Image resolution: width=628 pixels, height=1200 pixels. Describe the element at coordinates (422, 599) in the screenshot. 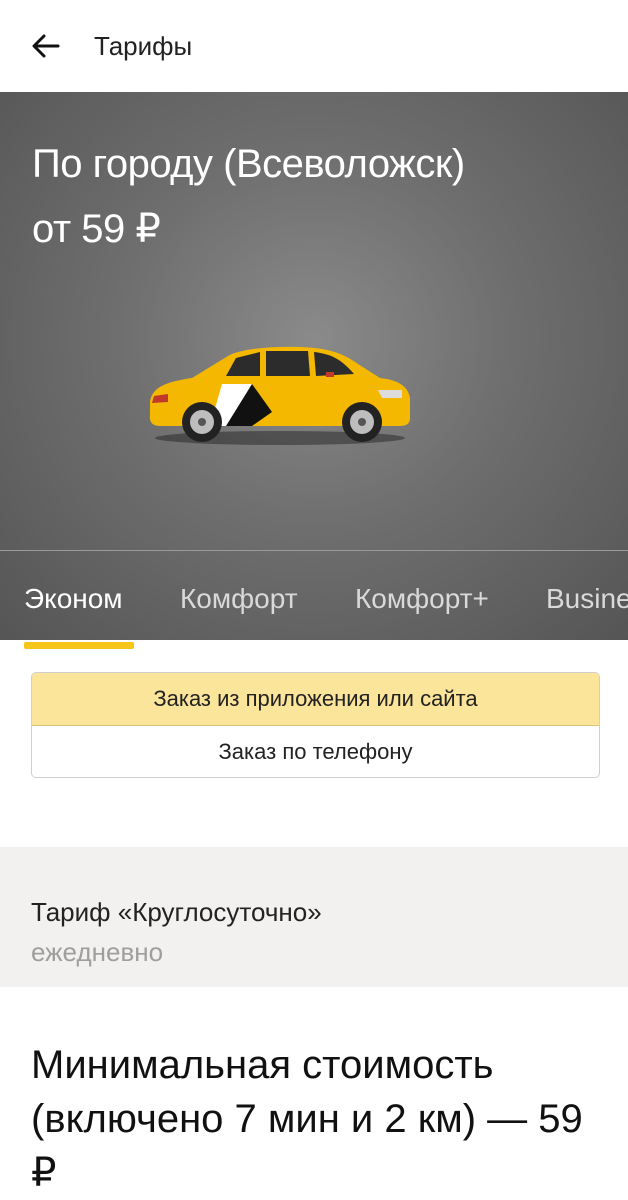

I see `tab-comfort-plus: Комфорт+` at that location.